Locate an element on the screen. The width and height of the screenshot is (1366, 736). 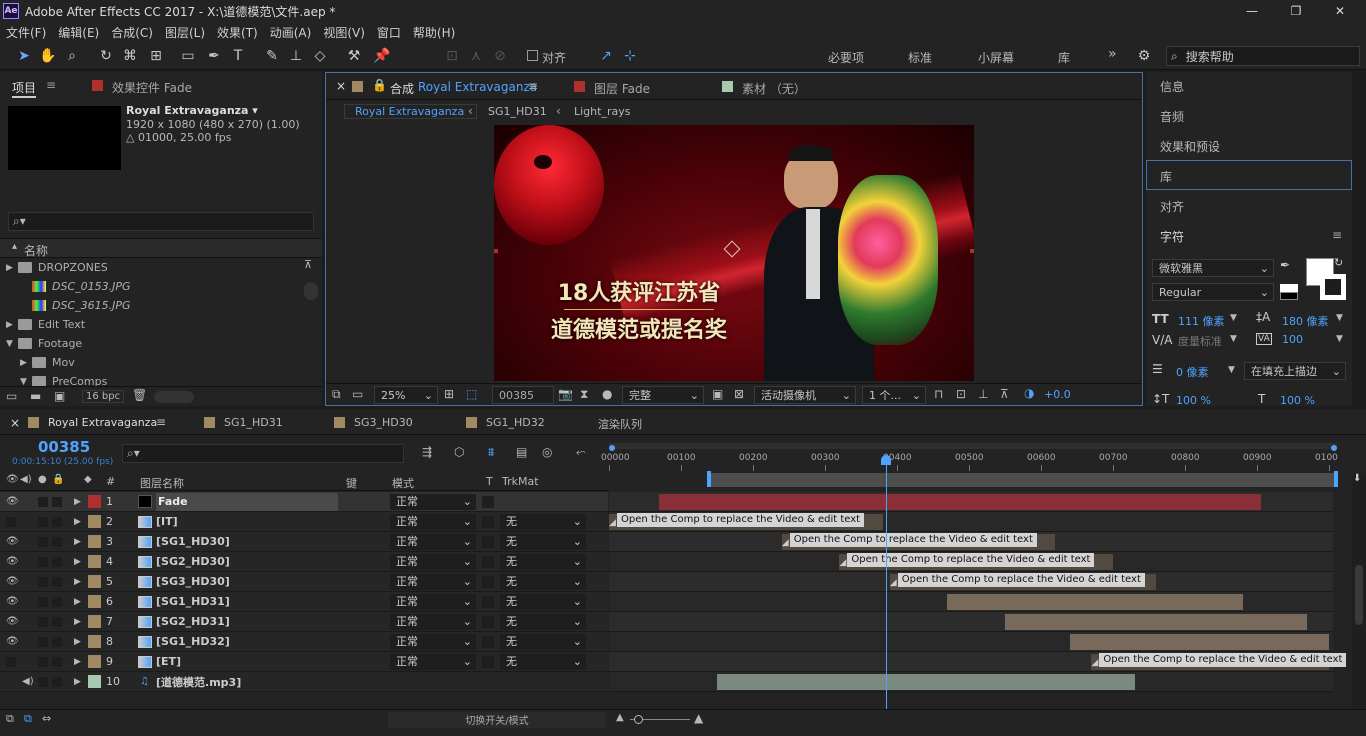
layer-name: [SG1_HD31] is located at coordinates (193, 601).